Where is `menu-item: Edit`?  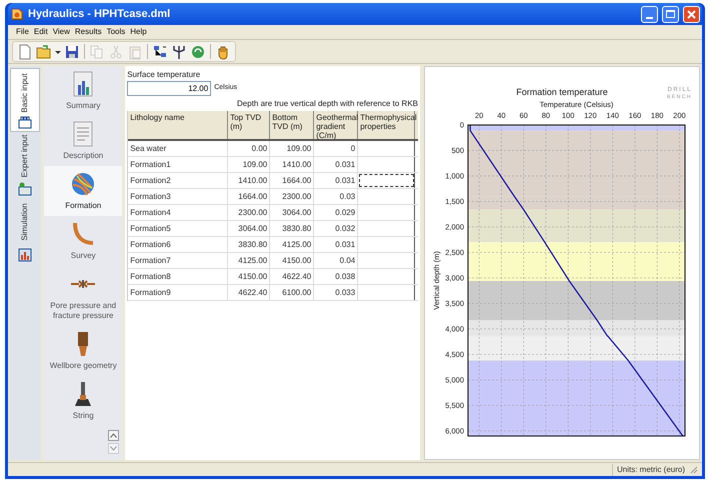 menu-item: Edit is located at coordinates (41, 32).